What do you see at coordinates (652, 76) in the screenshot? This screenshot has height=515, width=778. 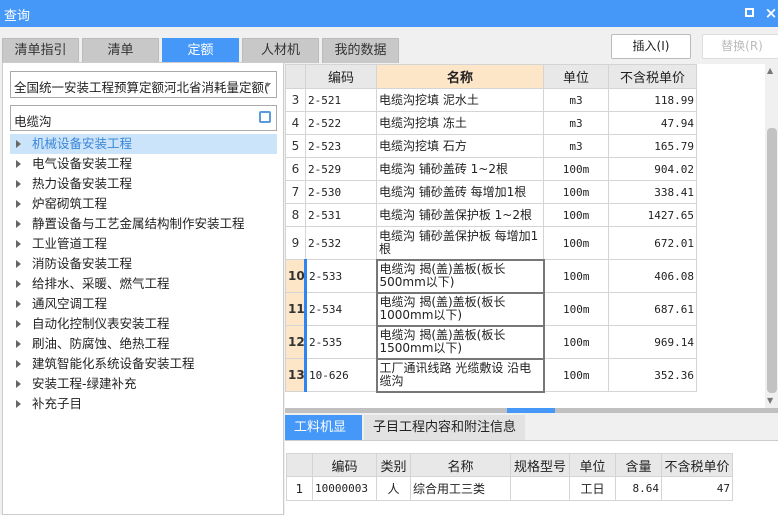 I see `col-header-price: 不含税单价` at bounding box center [652, 76].